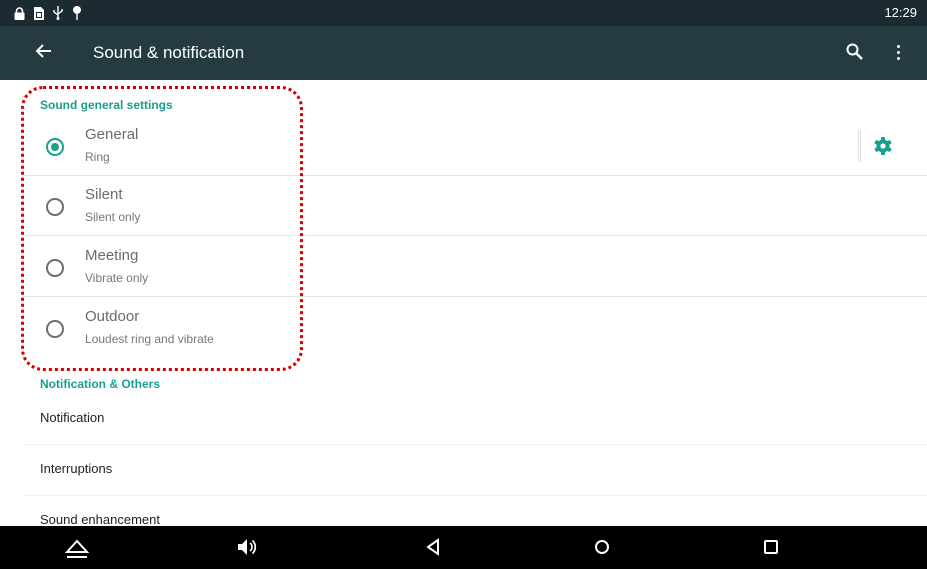 This screenshot has height=569, width=927. I want to click on interruptions-item: Interruptions, so click(475, 470).